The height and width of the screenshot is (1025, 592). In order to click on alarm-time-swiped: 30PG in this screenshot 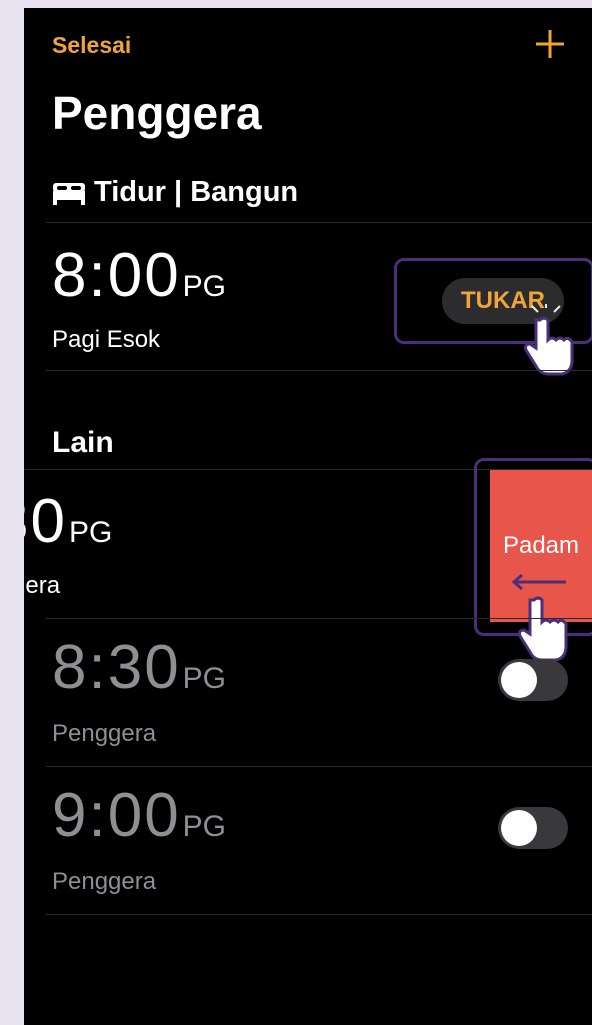, I will do `click(68, 521)`.